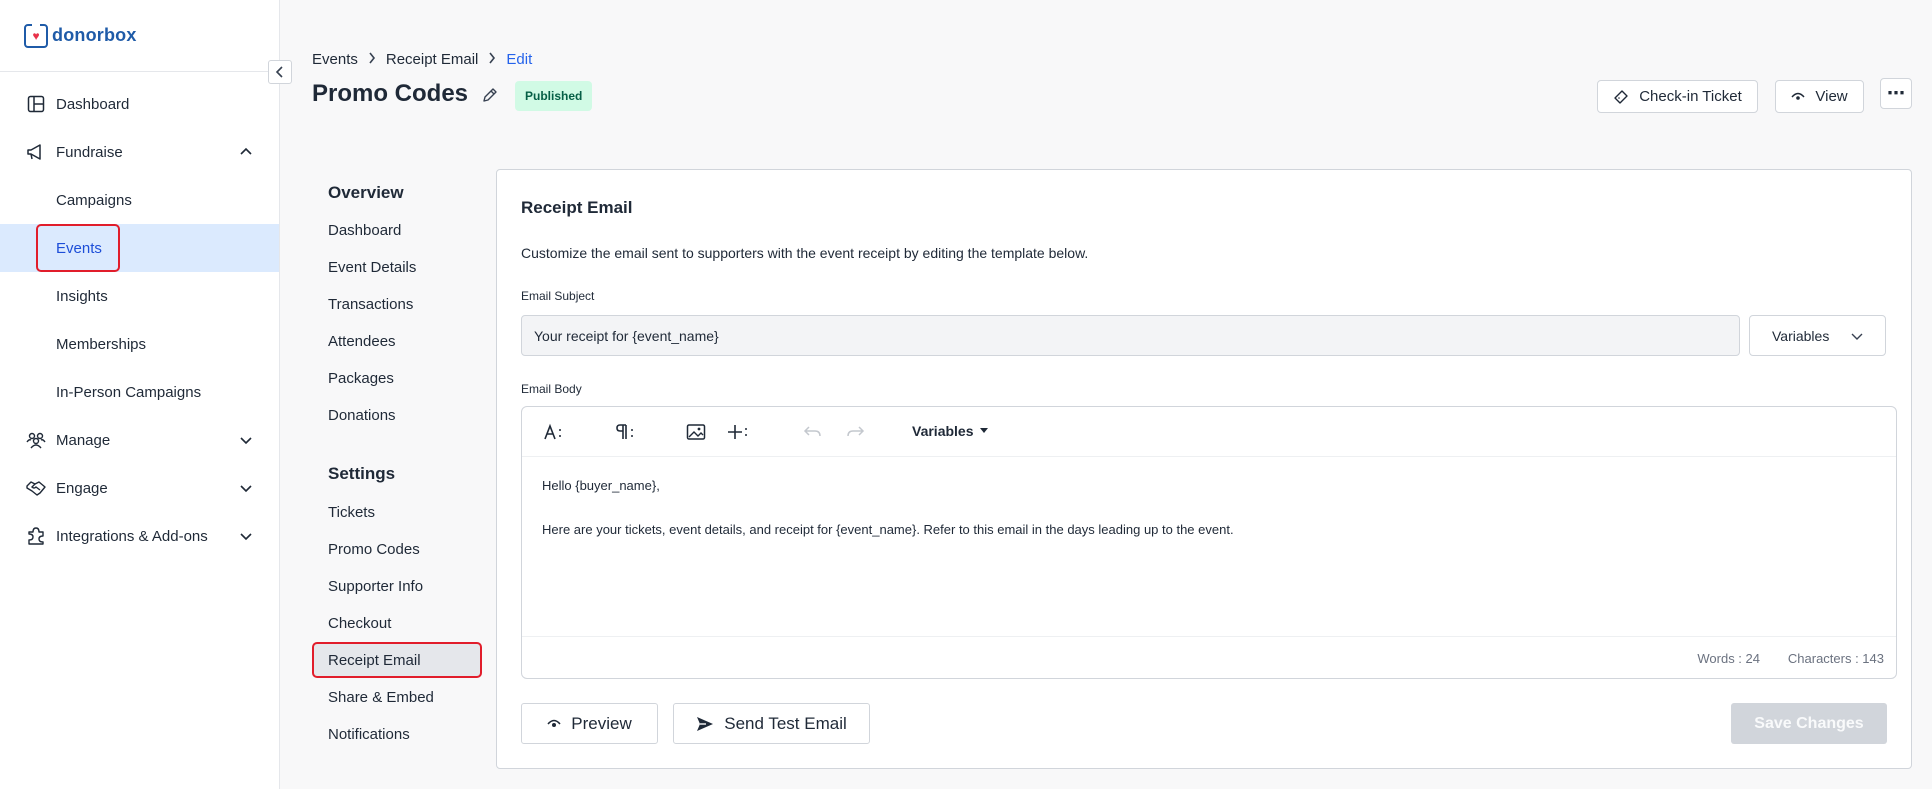 This screenshot has height=789, width=1932. What do you see at coordinates (705, 723) in the screenshot?
I see `send-icon` at bounding box center [705, 723].